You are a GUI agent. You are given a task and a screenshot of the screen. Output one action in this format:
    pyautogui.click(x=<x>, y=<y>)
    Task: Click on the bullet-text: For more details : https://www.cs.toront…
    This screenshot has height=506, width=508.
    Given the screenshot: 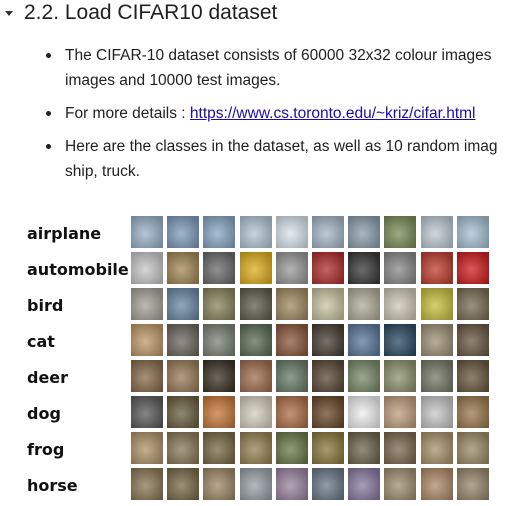 What is the action you would take?
    pyautogui.click(x=270, y=113)
    